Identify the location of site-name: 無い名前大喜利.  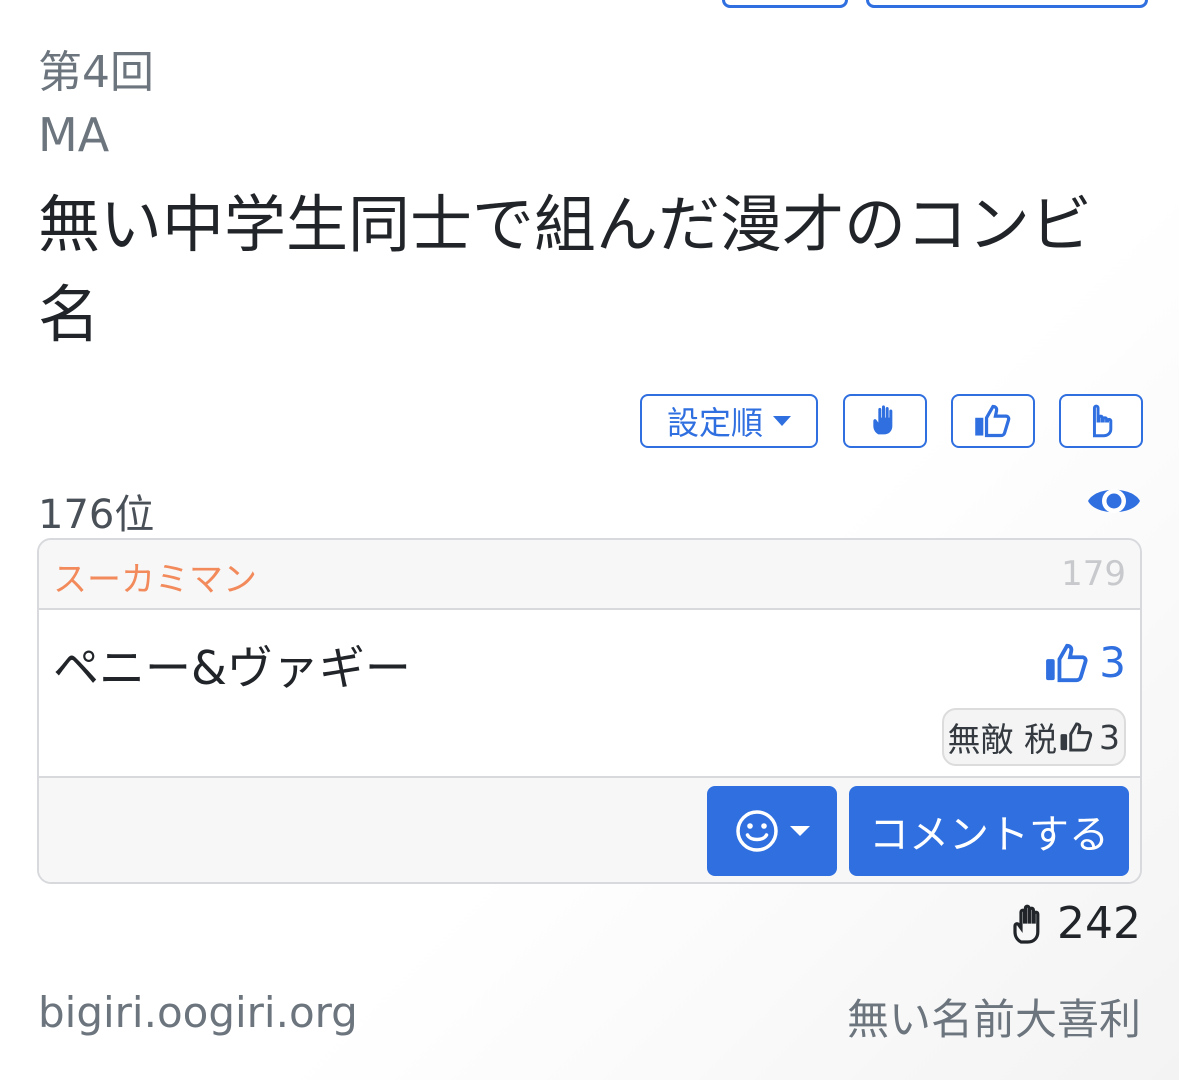
(994, 1016).